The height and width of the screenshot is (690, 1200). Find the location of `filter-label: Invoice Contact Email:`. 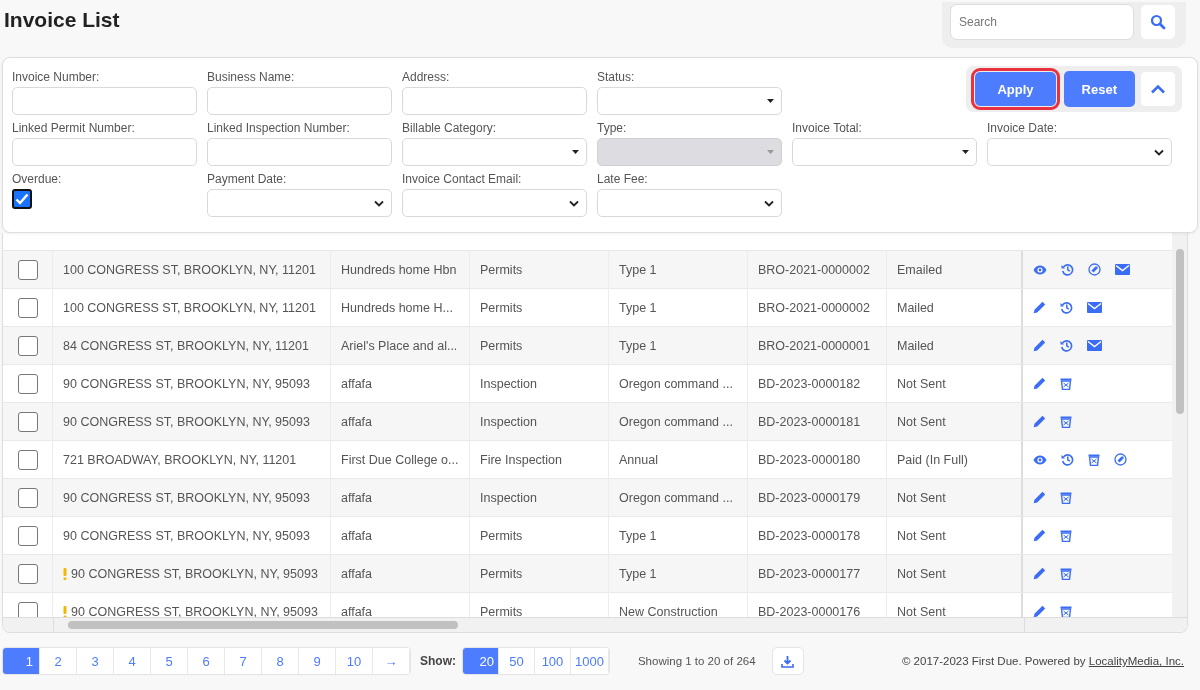

filter-label: Invoice Contact Email: is located at coordinates (462, 179).